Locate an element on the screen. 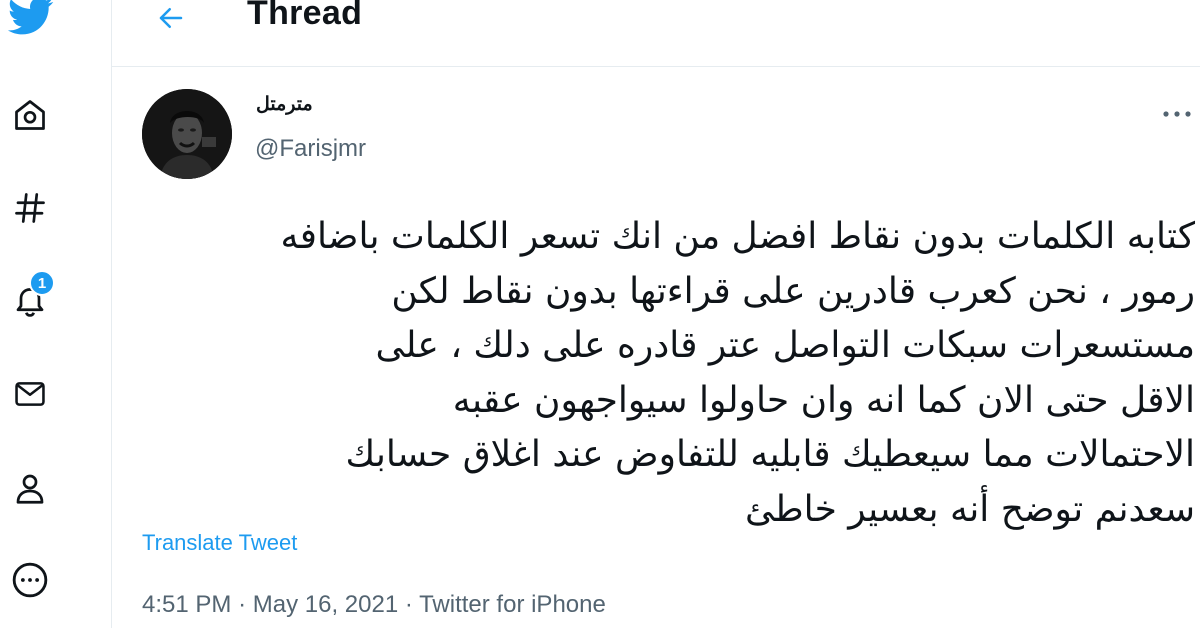 The height and width of the screenshot is (628, 1200). author-handle: @Farisjmr is located at coordinates (310, 149).